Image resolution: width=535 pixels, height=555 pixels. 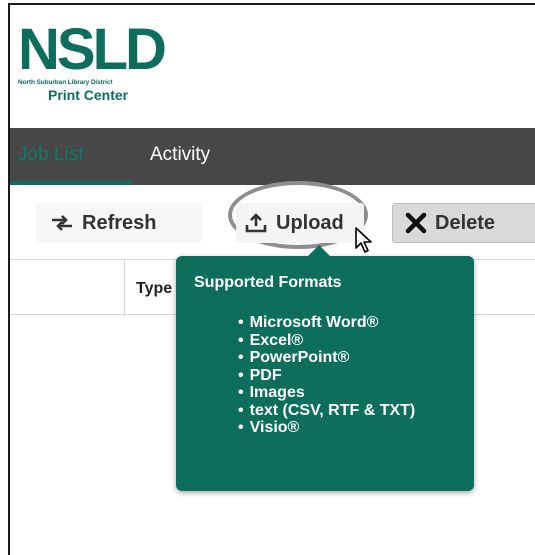 I want to click on mouse-pointer-icon, so click(x=365, y=243).